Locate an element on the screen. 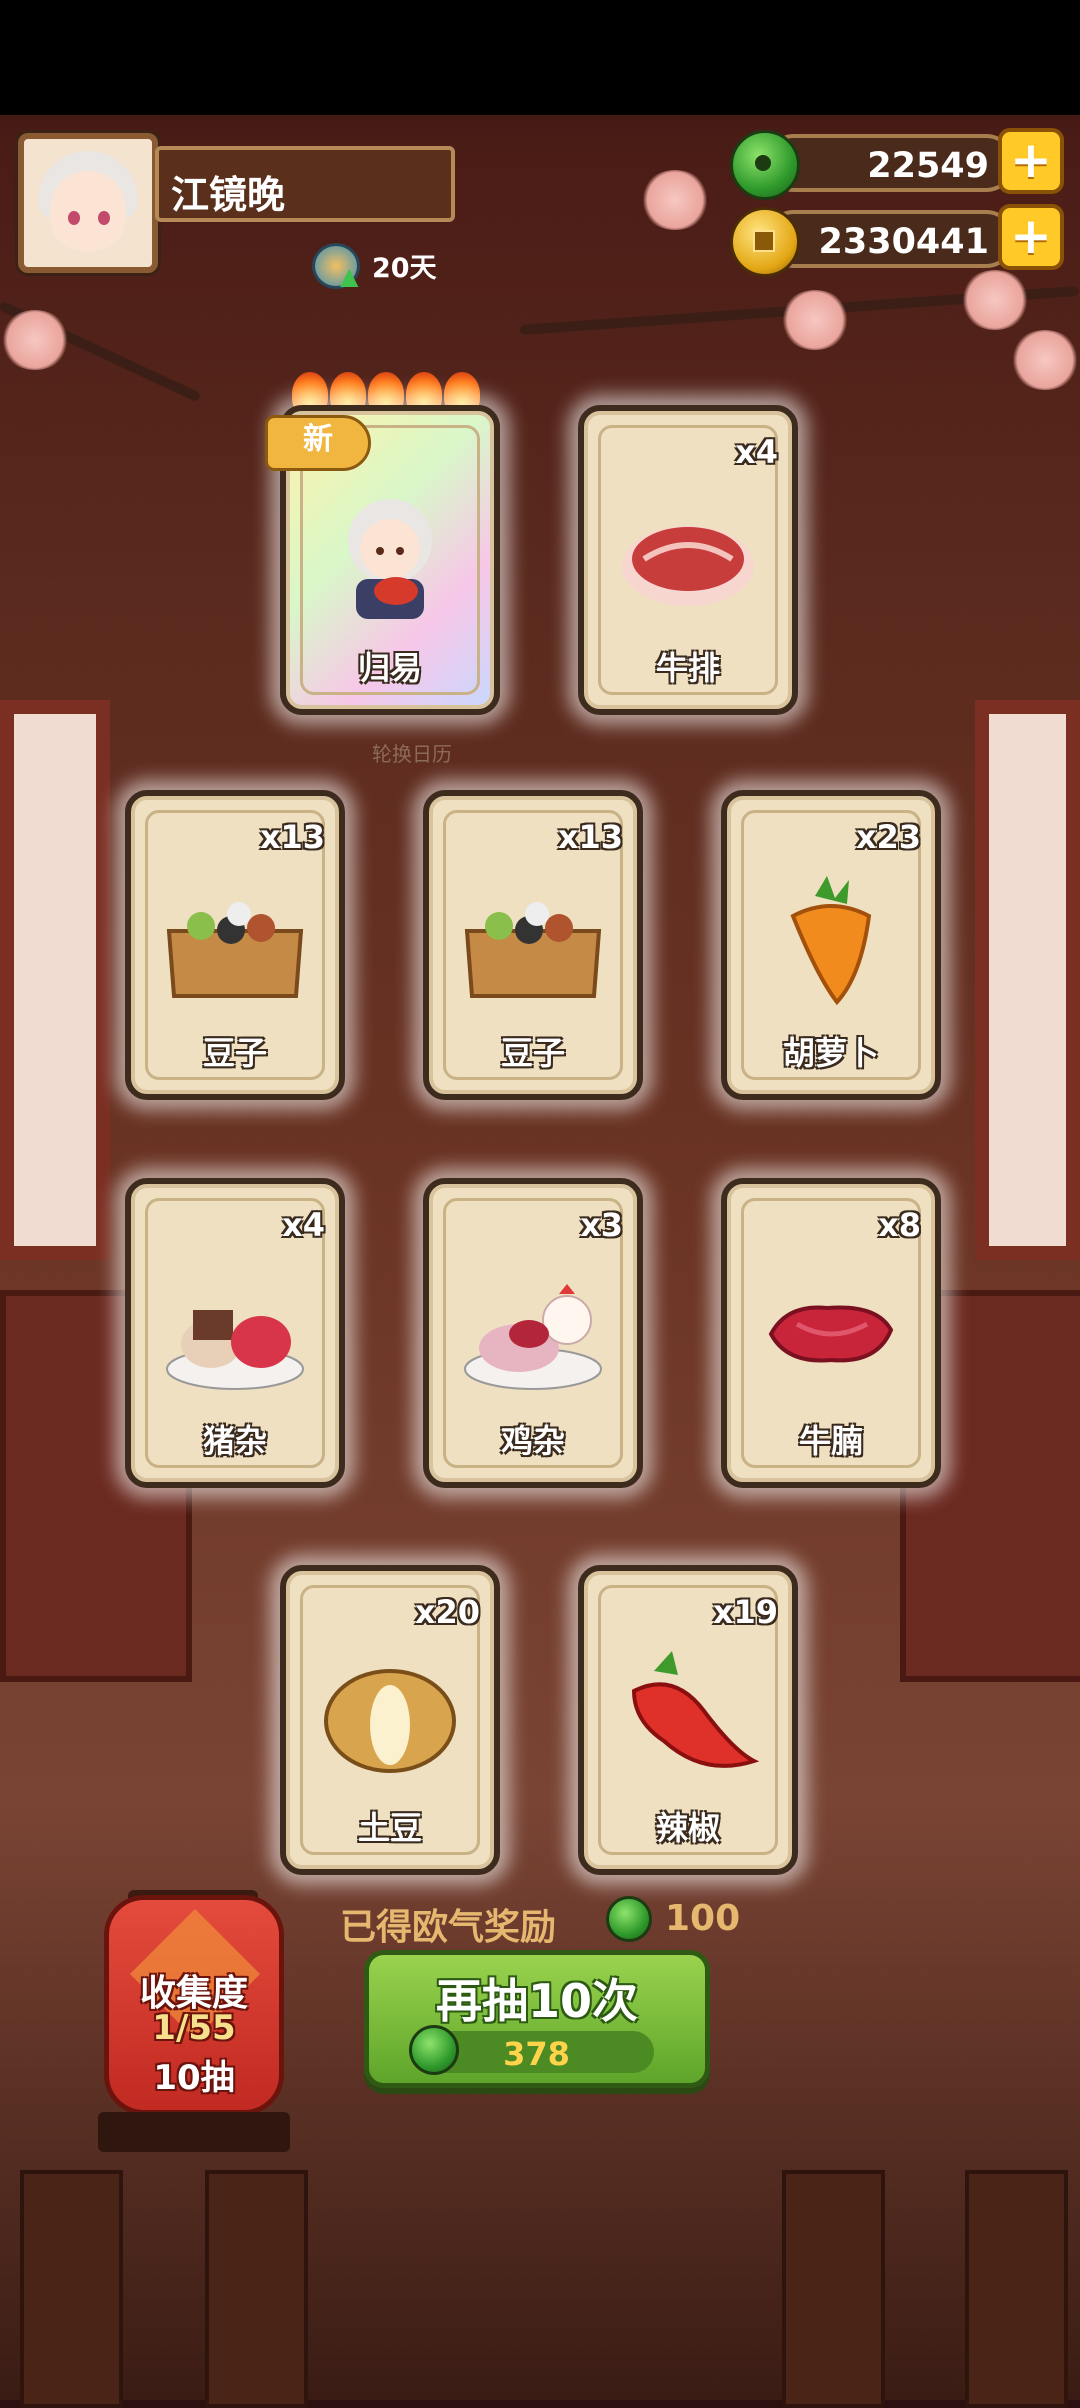 Image resolution: width=1080 pixels, height=2408 pixels. card-label: 土豆 is located at coordinates (389, 1828).